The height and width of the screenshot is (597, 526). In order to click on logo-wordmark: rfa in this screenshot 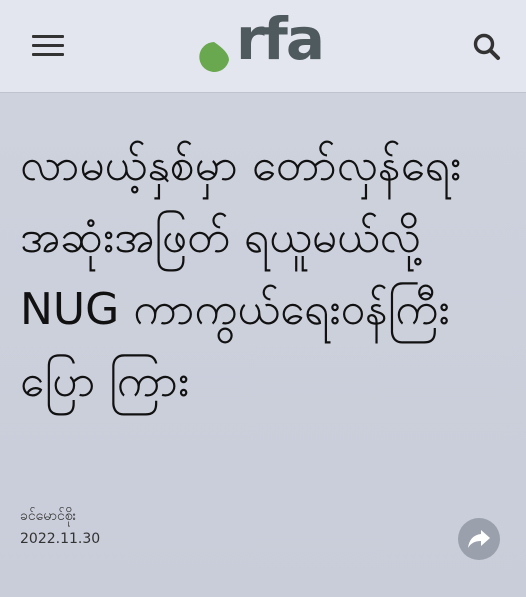, I will do `click(280, 39)`.